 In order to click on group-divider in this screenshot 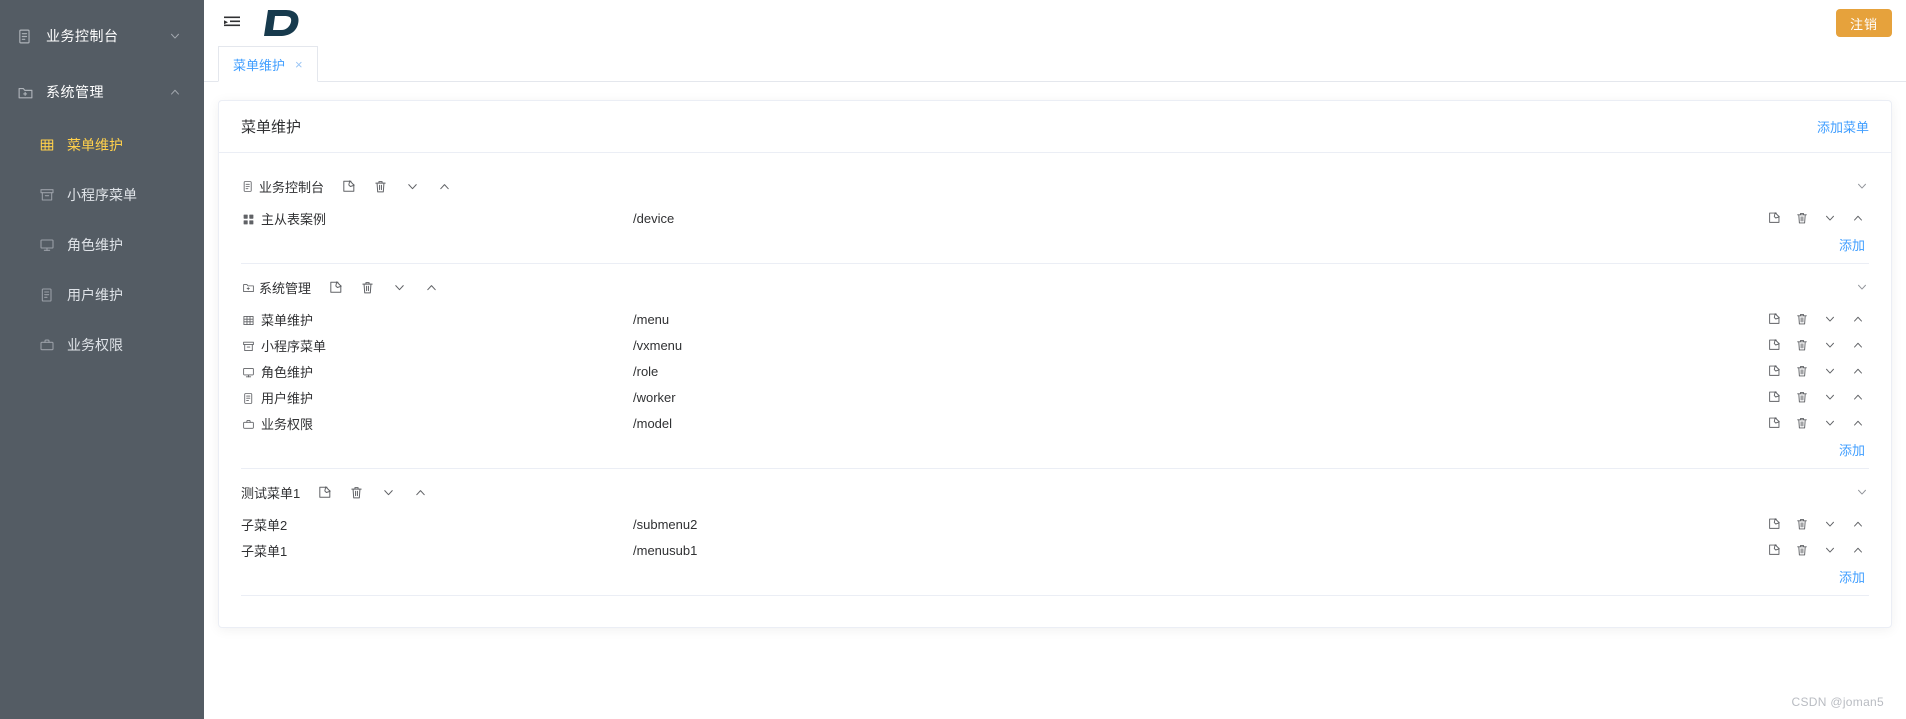, I will do `click(1055, 595)`.